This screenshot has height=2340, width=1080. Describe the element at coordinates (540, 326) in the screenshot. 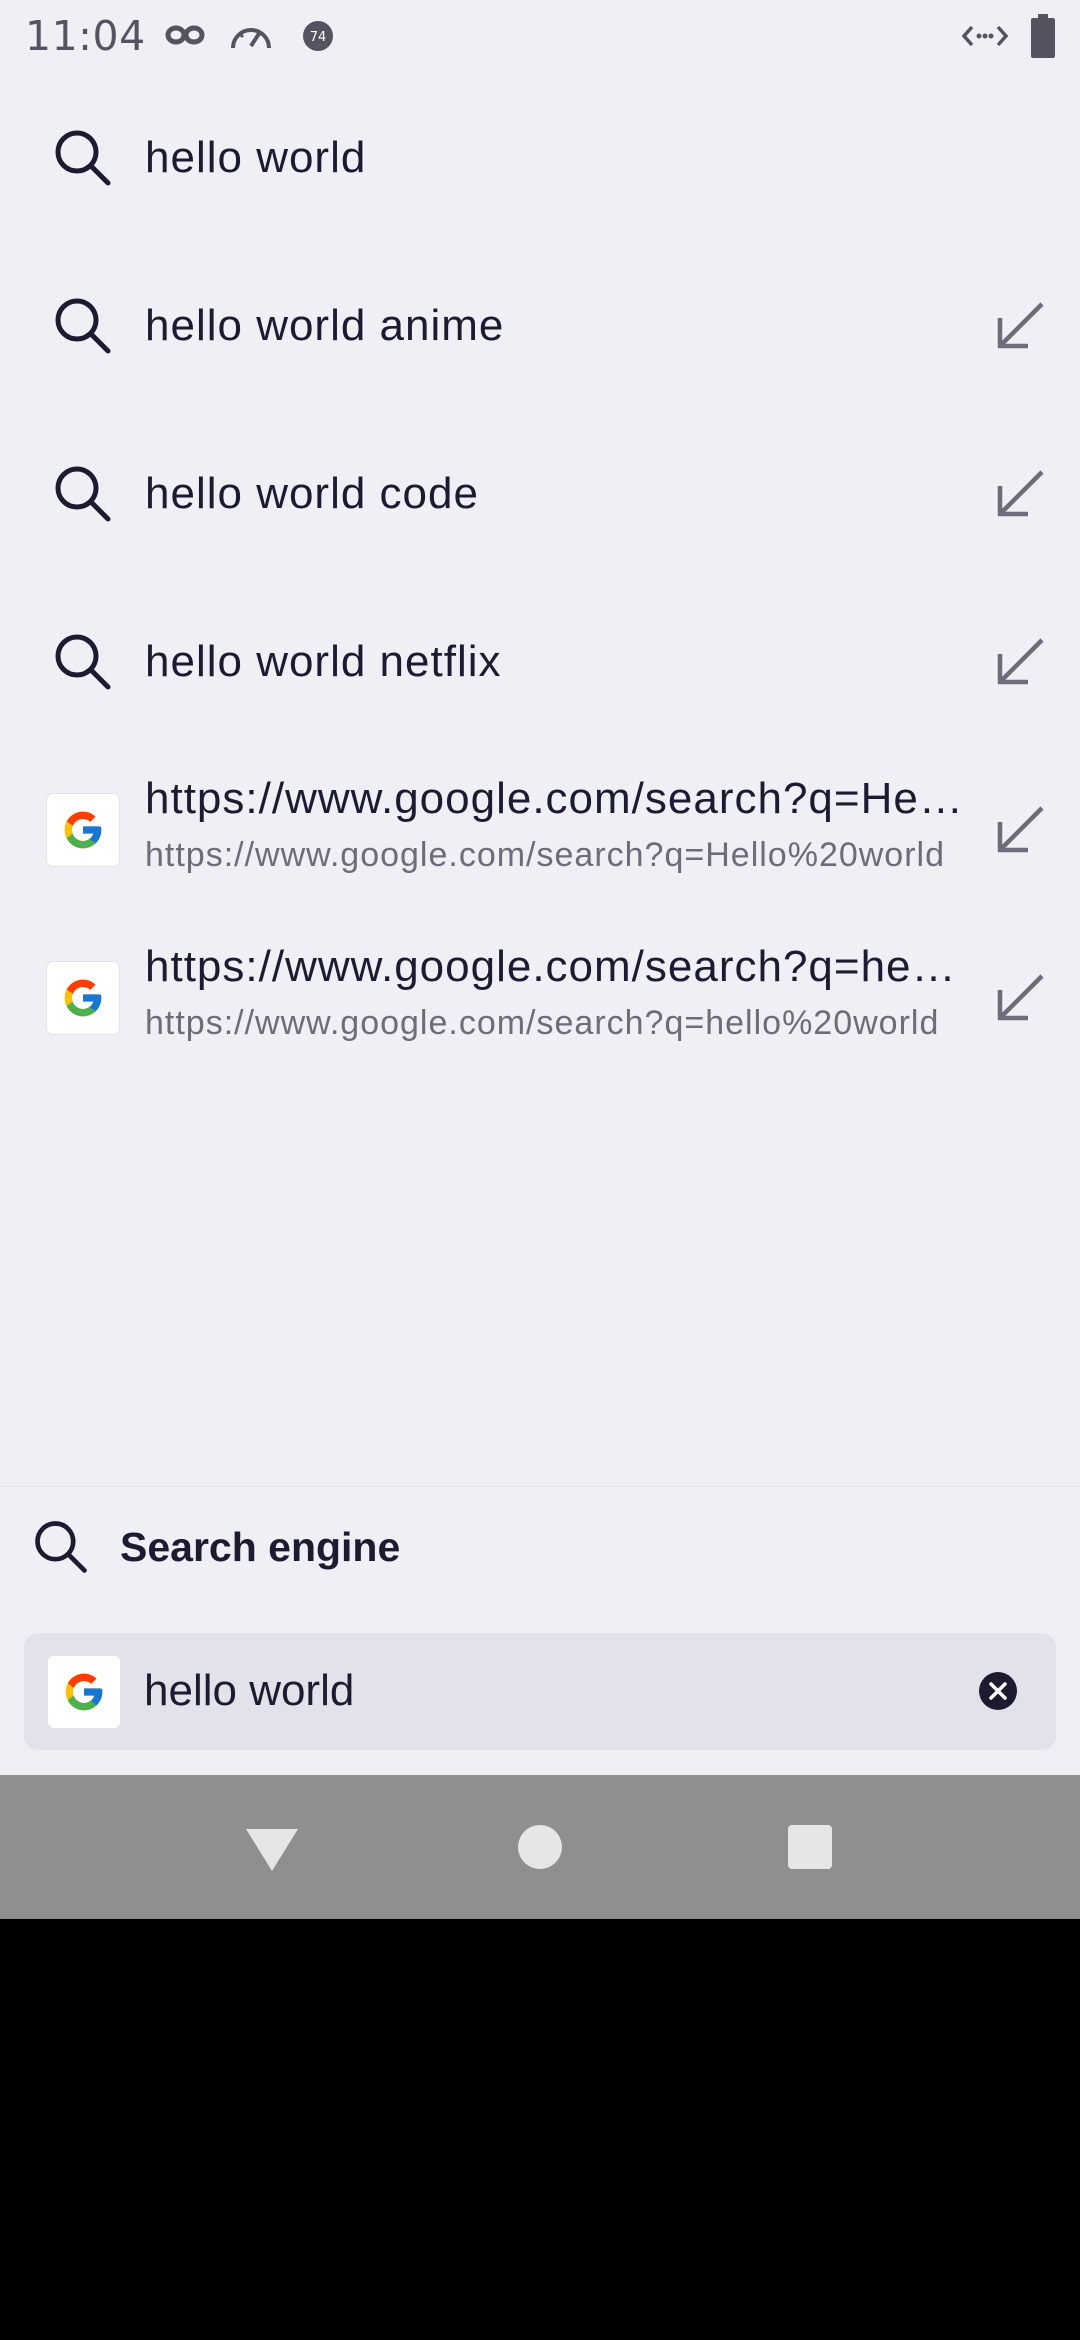

I see `suggestion-item: hello world anime` at that location.